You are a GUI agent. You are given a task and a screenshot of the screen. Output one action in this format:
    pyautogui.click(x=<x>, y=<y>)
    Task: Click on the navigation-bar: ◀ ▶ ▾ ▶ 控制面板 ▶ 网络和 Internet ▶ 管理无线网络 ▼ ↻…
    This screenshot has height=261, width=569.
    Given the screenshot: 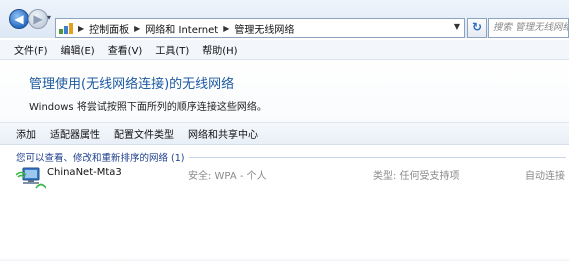 What is the action you would take?
    pyautogui.click(x=284, y=19)
    